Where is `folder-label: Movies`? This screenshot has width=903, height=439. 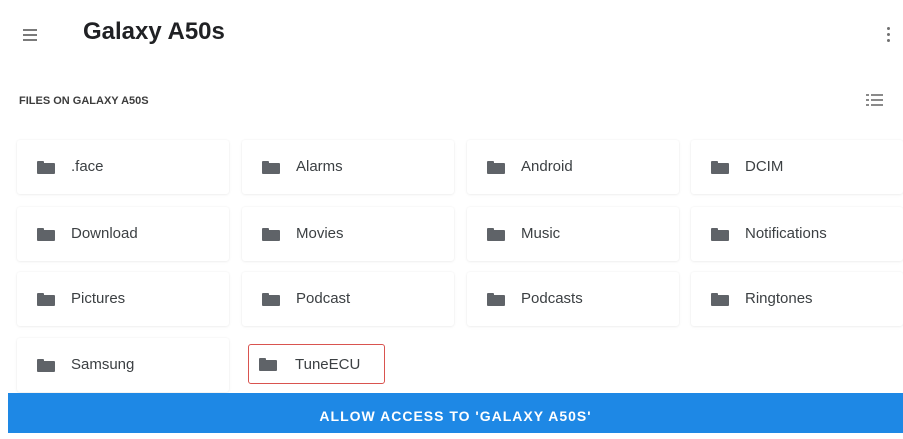 folder-label: Movies is located at coordinates (320, 233).